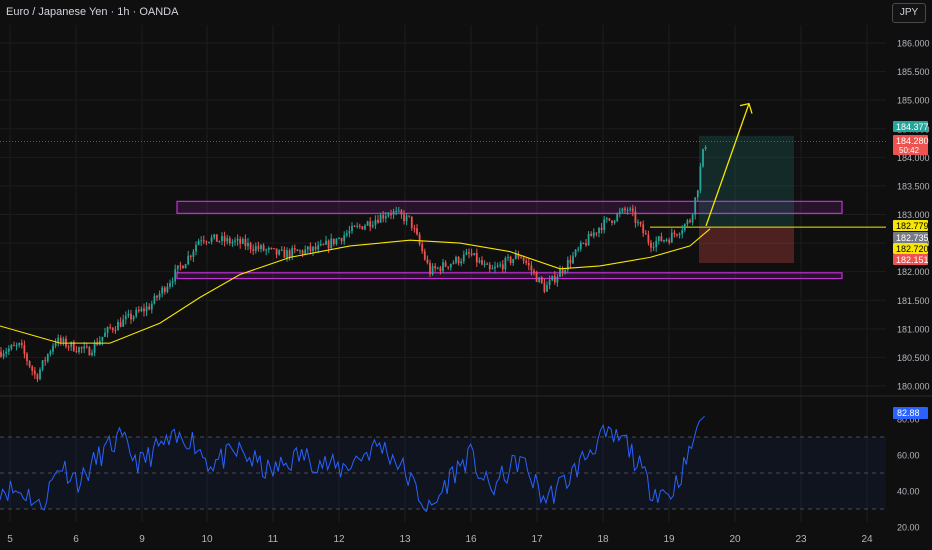  What do you see at coordinates (913, 215) in the screenshot?
I see `price-tick-6: 183.000` at bounding box center [913, 215].